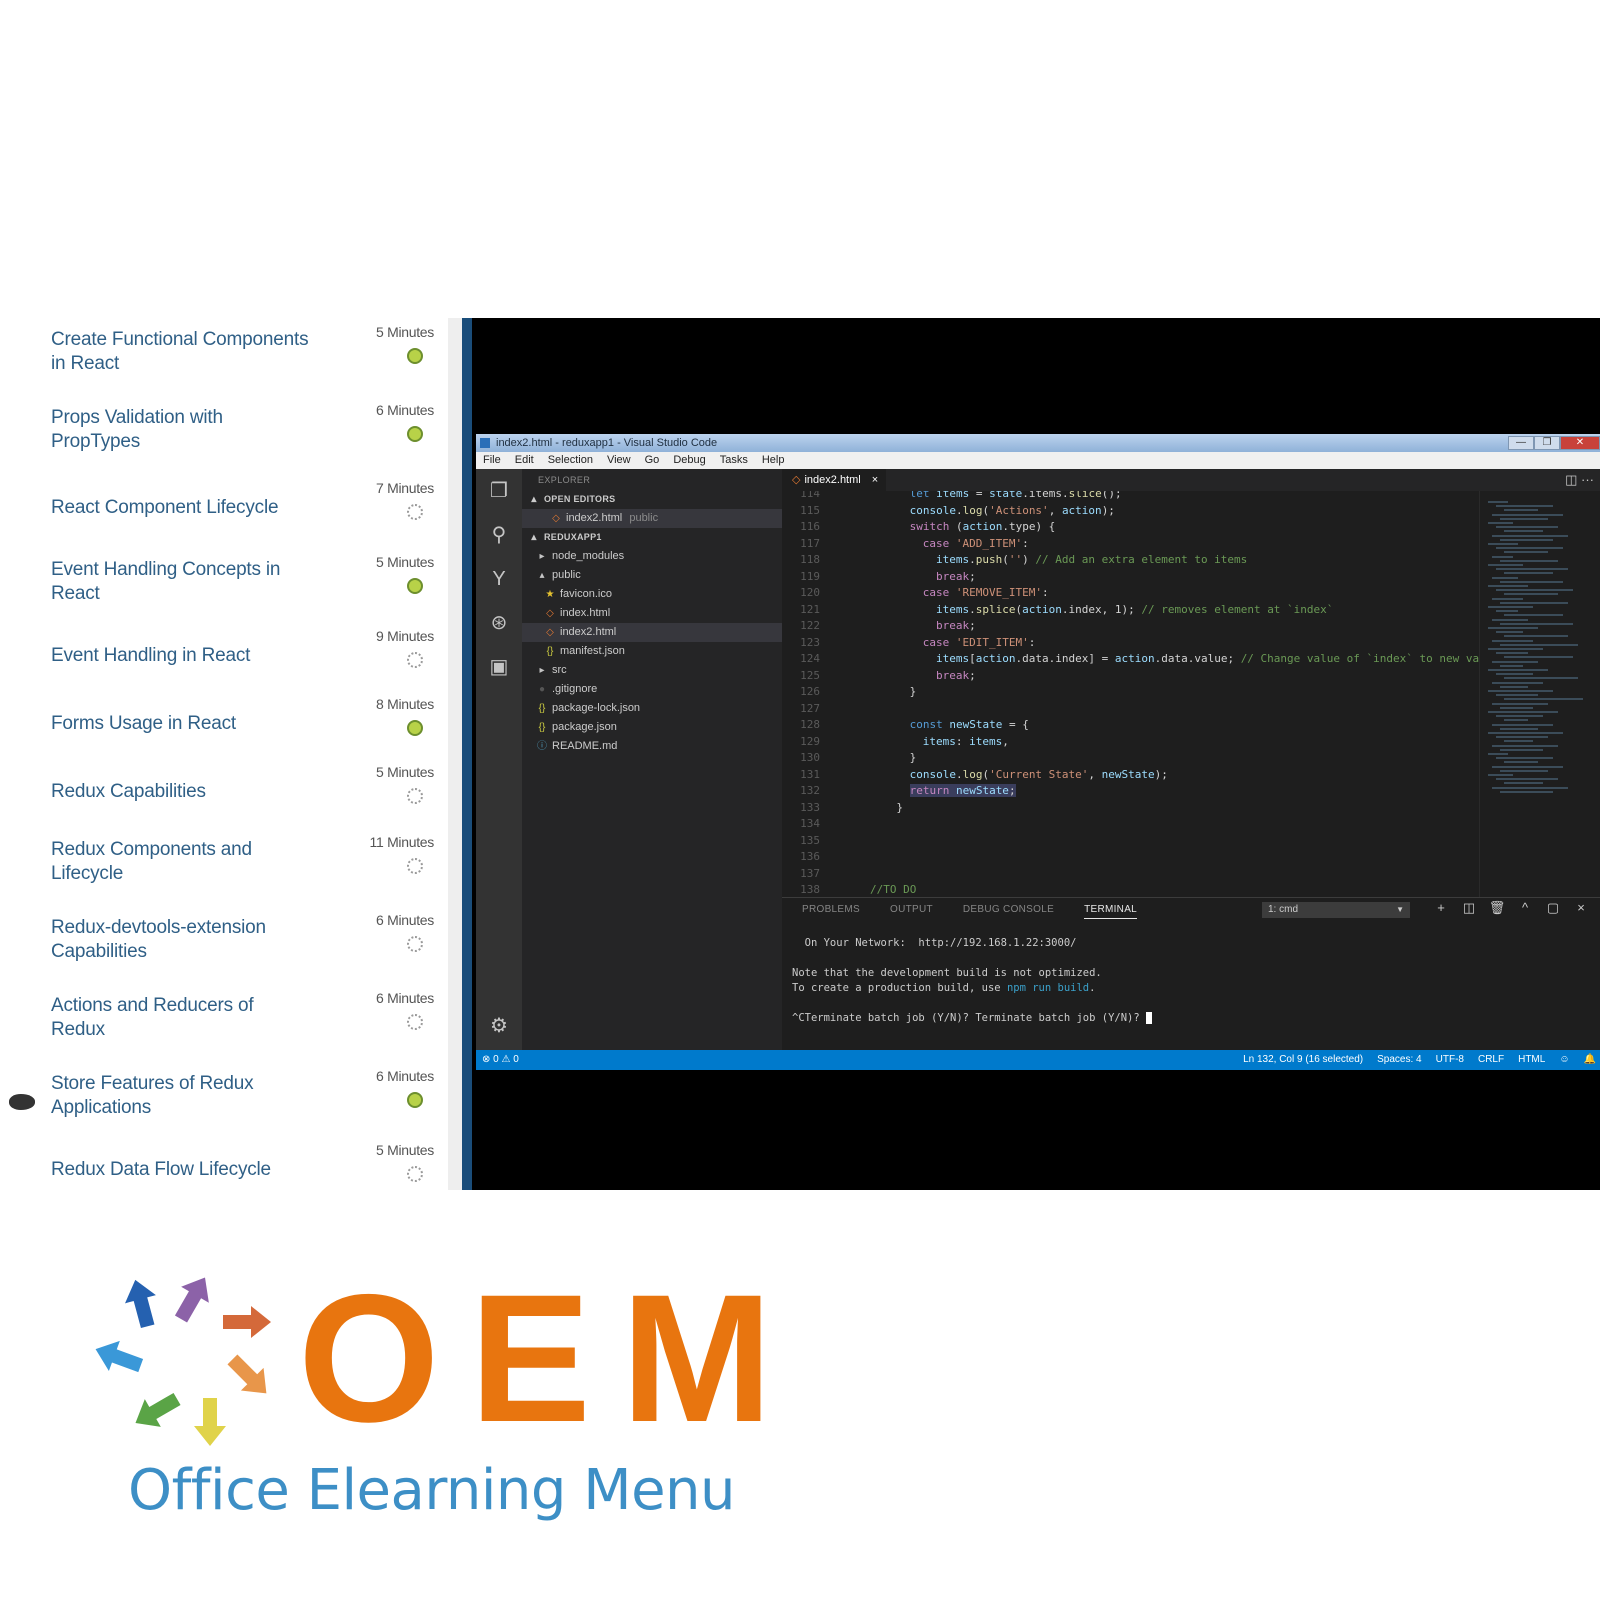  What do you see at coordinates (652, 575) in the screenshot?
I see `file-tree-item: ▴ public` at bounding box center [652, 575].